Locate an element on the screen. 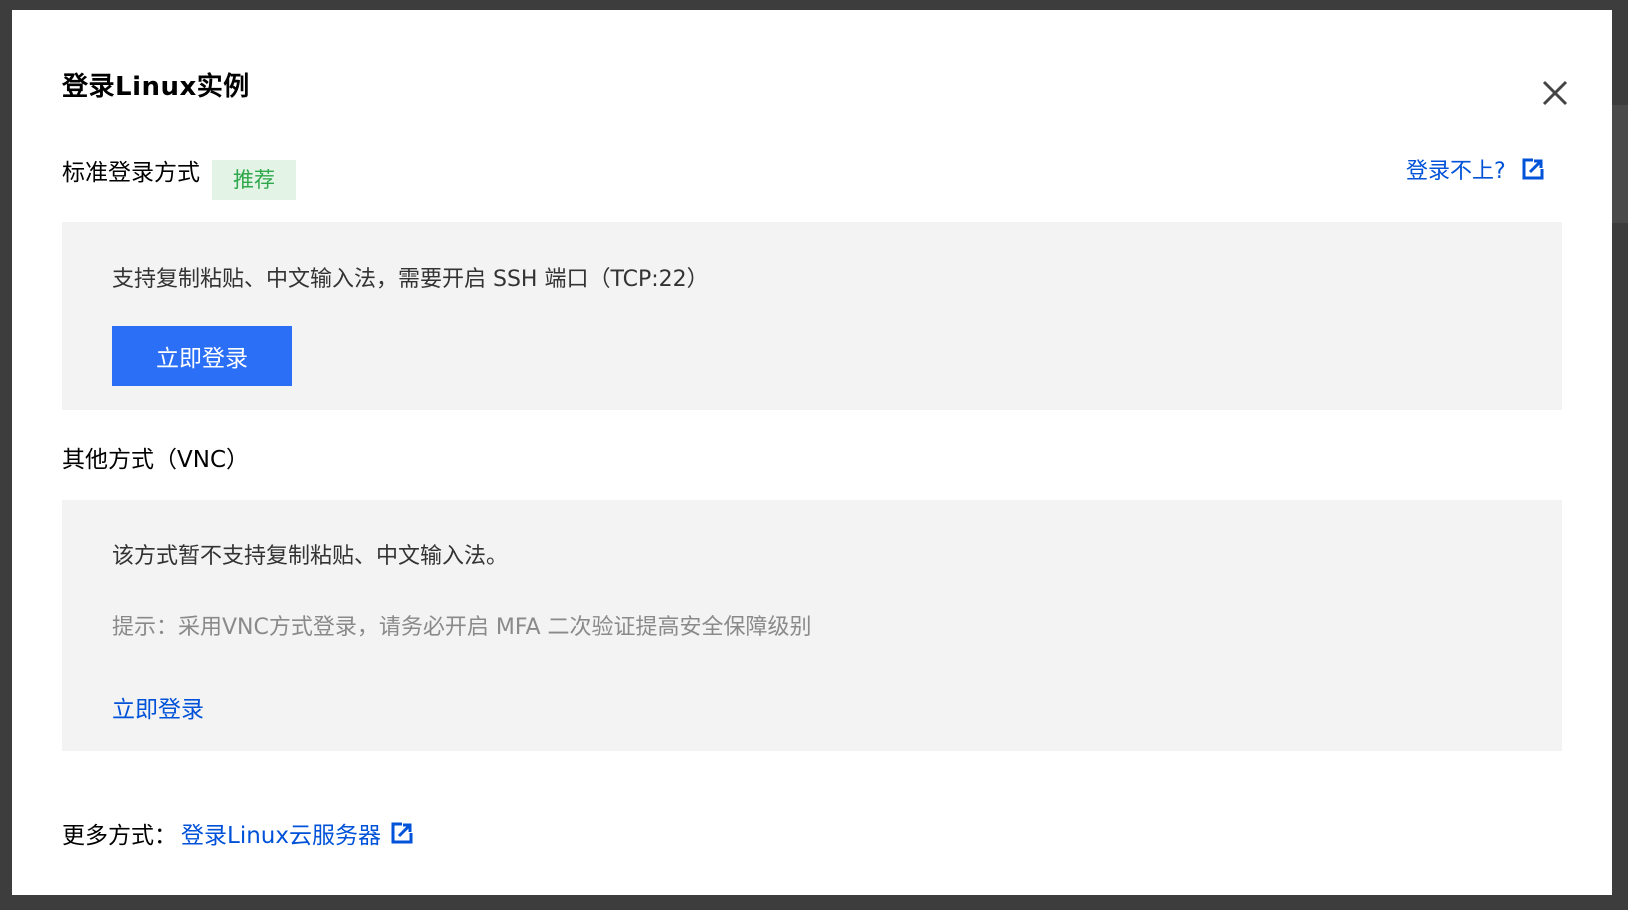 This screenshot has width=1628, height=910. dialog-title: 登录Linux实例 is located at coordinates (156, 87).